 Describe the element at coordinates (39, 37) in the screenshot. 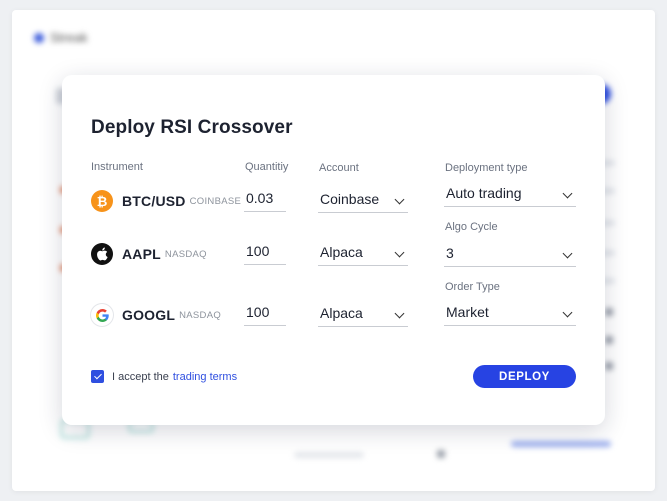

I see `logo-icon` at that location.